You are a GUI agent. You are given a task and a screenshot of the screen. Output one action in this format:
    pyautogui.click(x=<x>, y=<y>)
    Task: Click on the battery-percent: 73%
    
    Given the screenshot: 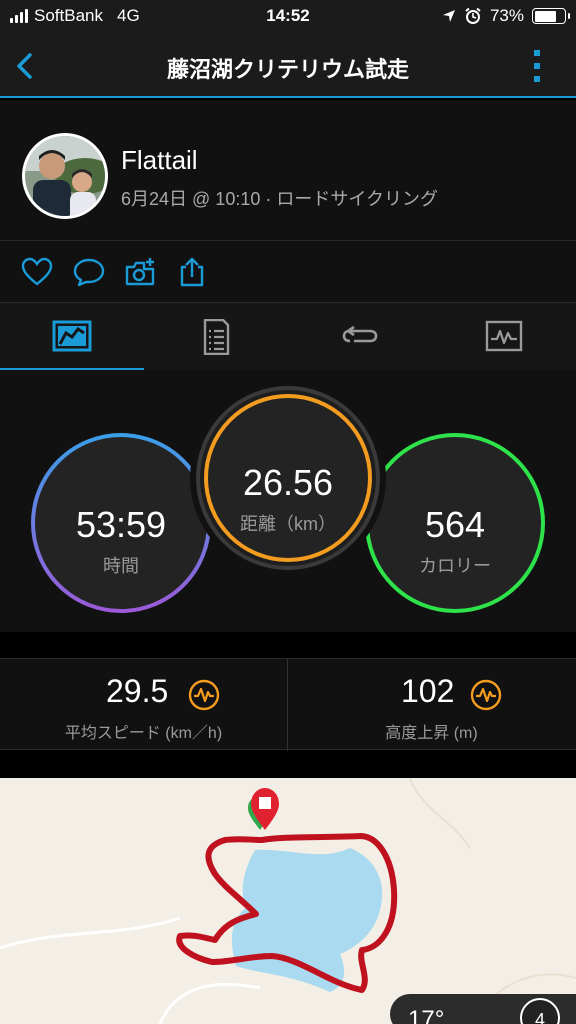 What is the action you would take?
    pyautogui.click(x=506, y=15)
    